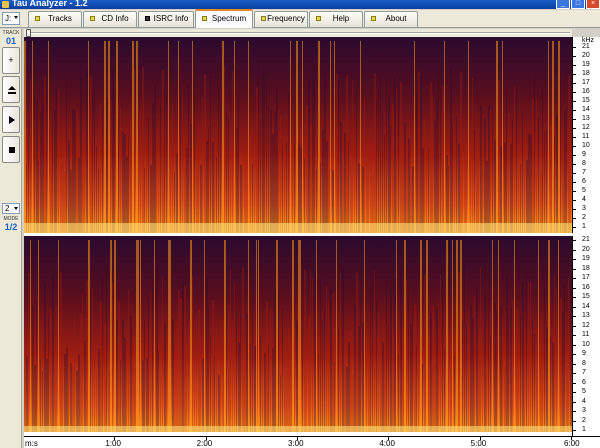 The height and width of the screenshot is (448, 600). Describe the element at coordinates (586, 336) in the screenshot. I see `khz-axis-2: 21 20 19 18 17 16 15 14 13 12 11 10 9 8 7 6 5 4 3 2 1` at that location.